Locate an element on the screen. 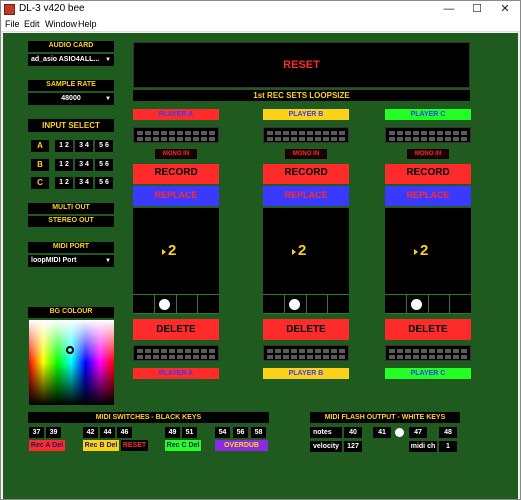  player-a-record-button: RECORD is located at coordinates (176, 174).